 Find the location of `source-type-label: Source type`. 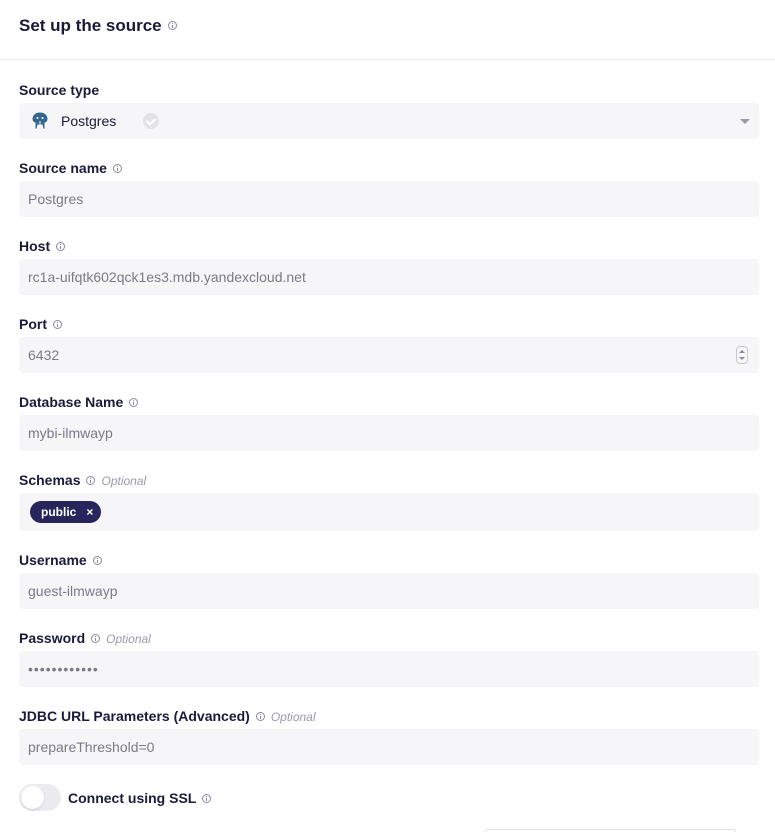

source-type-label: Source type is located at coordinates (59, 90).